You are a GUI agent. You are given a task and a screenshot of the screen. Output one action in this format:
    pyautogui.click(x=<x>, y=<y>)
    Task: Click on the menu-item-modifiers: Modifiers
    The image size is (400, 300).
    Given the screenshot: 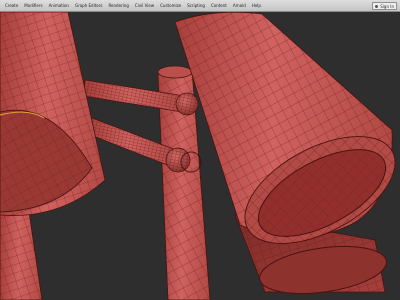 What is the action you would take?
    pyautogui.click(x=33, y=6)
    